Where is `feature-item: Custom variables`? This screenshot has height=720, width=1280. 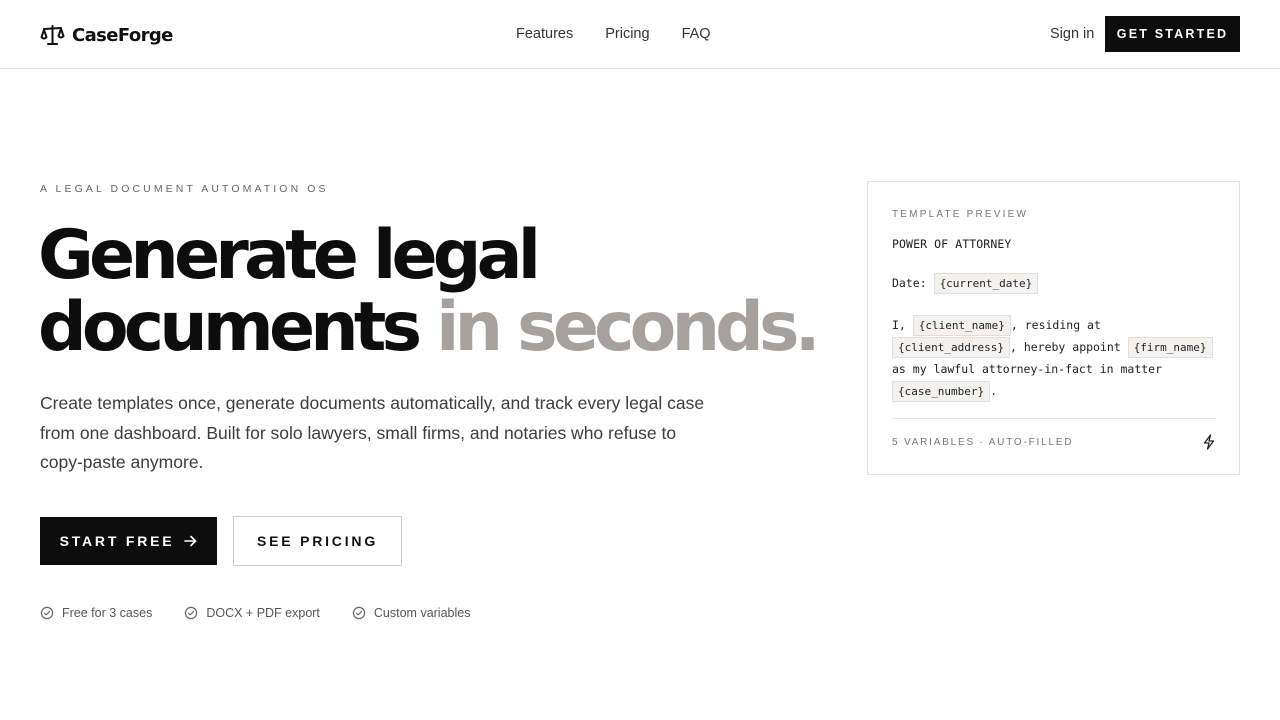 feature-item: Custom variables is located at coordinates (411, 613).